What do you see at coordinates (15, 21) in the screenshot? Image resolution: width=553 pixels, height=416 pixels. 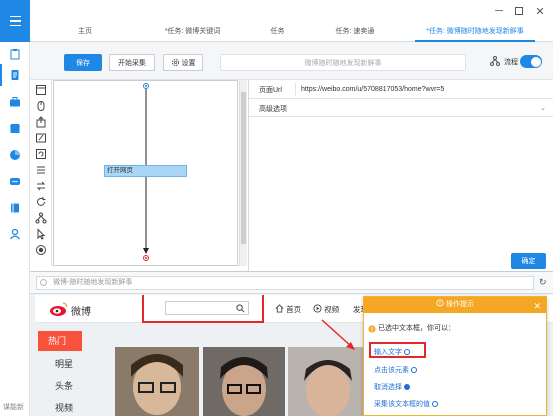 I see `menu-icon` at bounding box center [15, 21].